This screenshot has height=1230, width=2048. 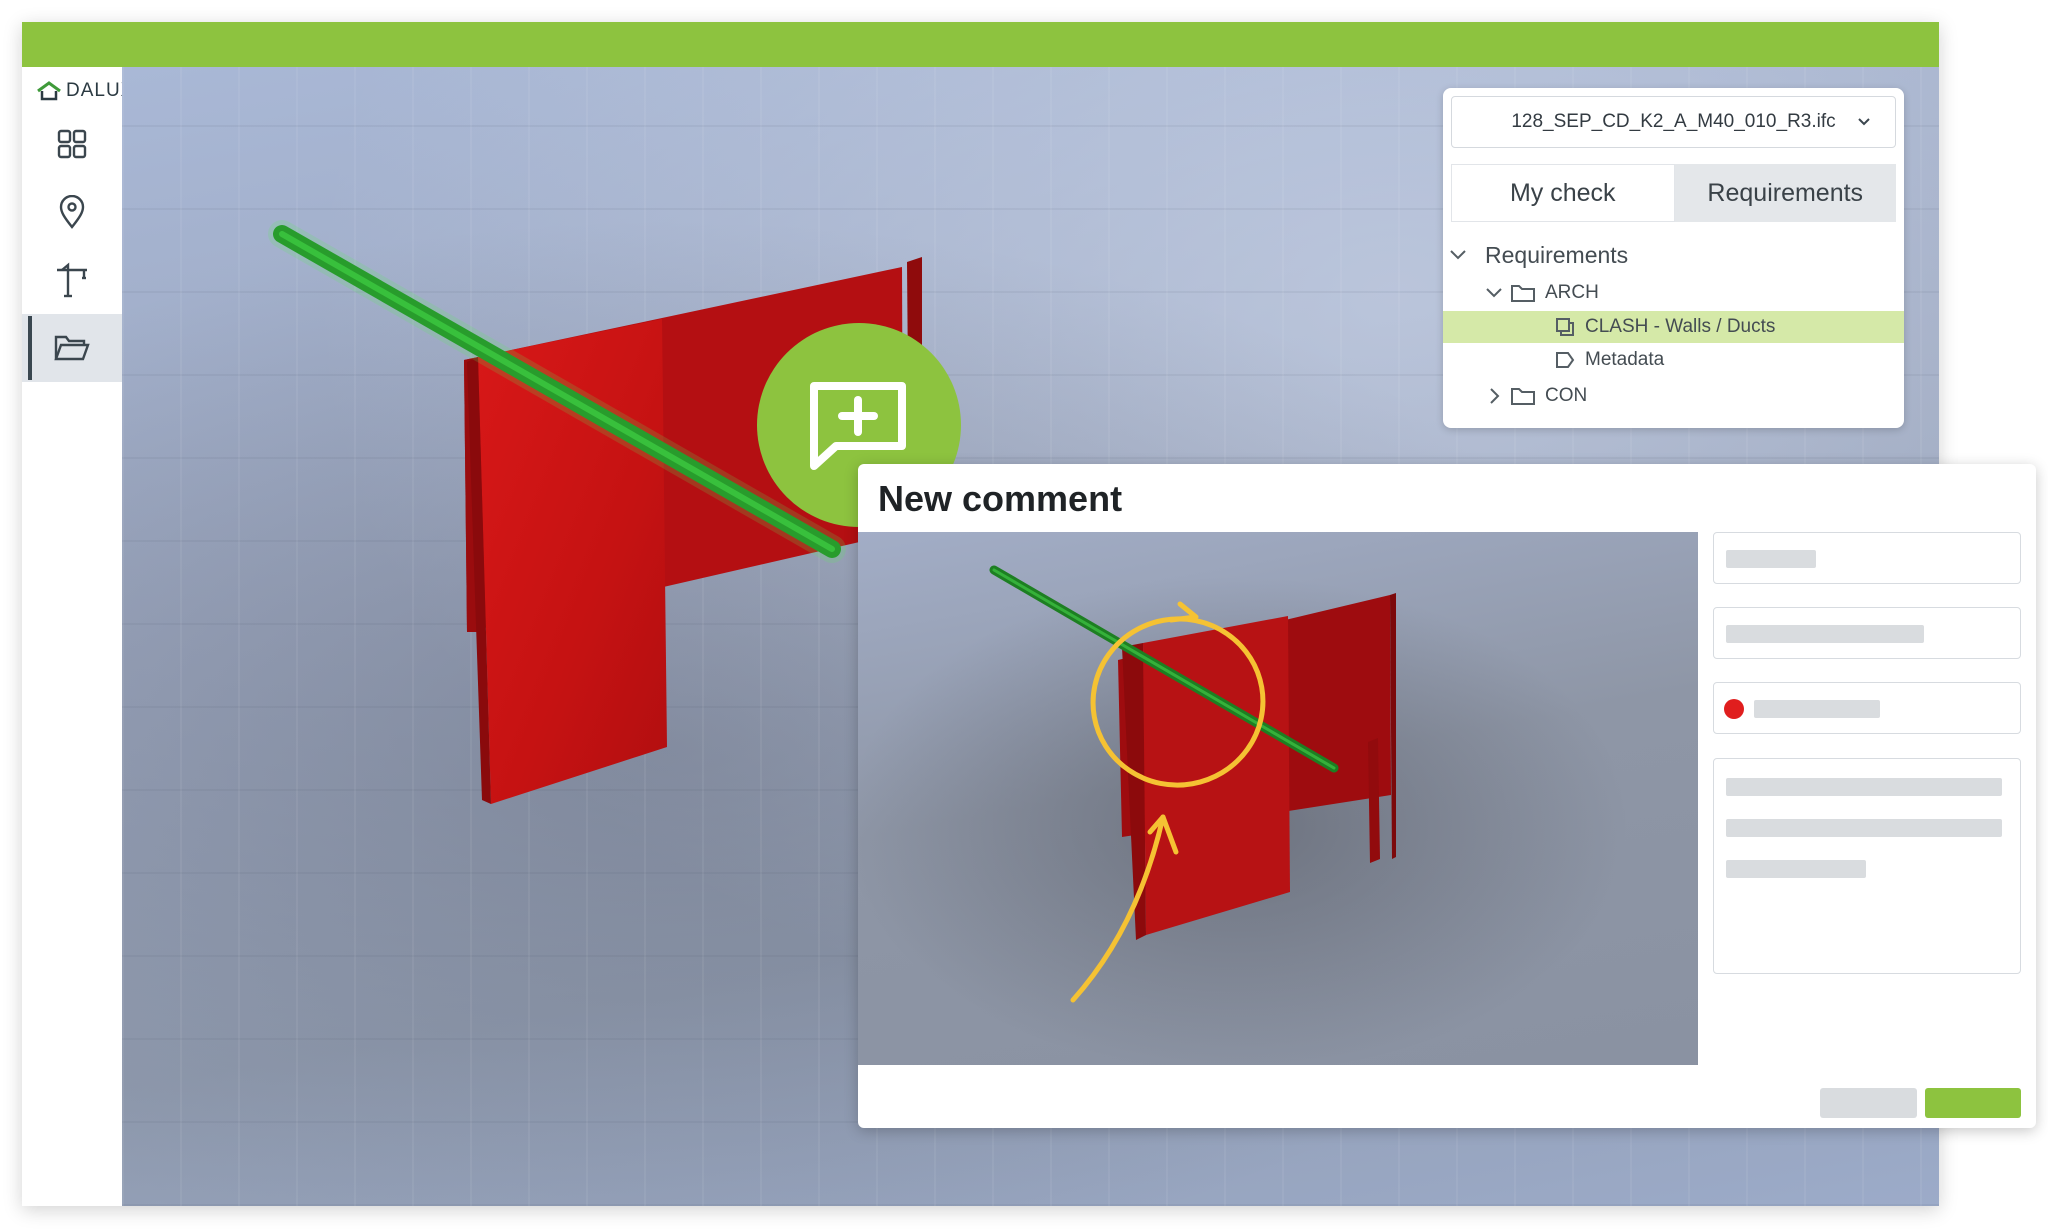 What do you see at coordinates (1565, 360) in the screenshot?
I see `tag-icon` at bounding box center [1565, 360].